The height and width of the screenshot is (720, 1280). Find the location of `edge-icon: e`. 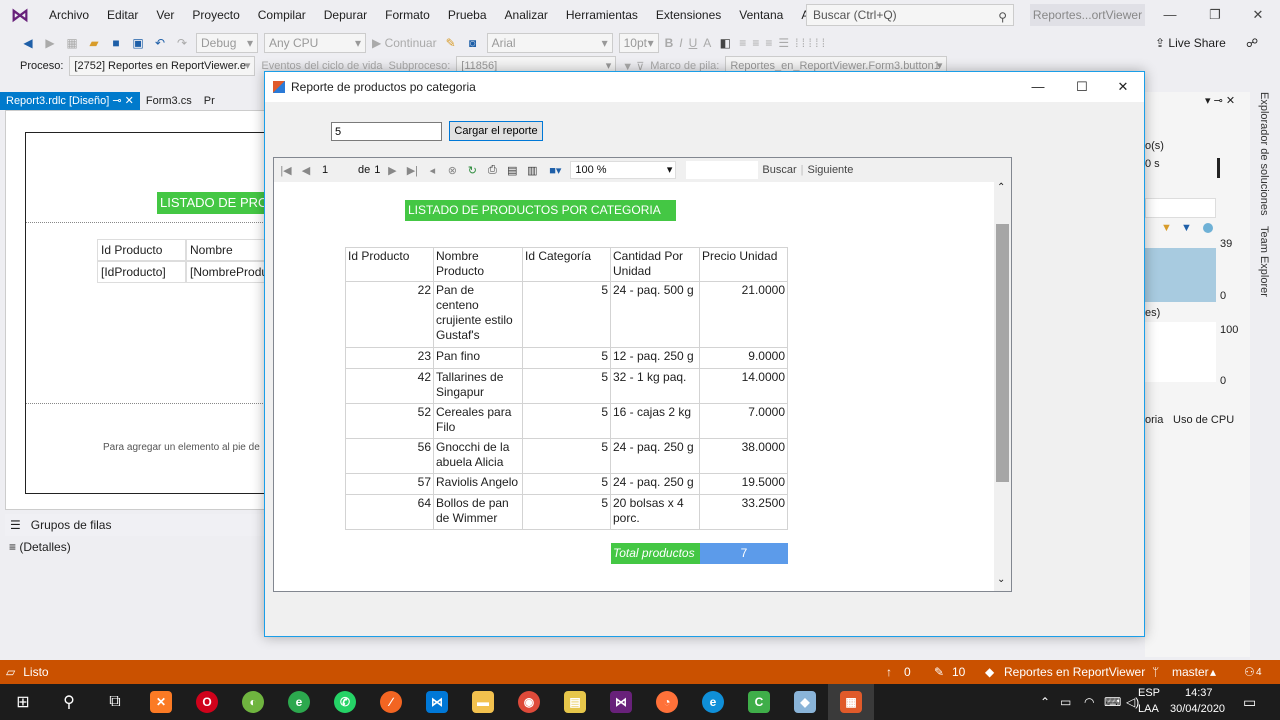

edge-icon: e is located at coordinates (713, 702).